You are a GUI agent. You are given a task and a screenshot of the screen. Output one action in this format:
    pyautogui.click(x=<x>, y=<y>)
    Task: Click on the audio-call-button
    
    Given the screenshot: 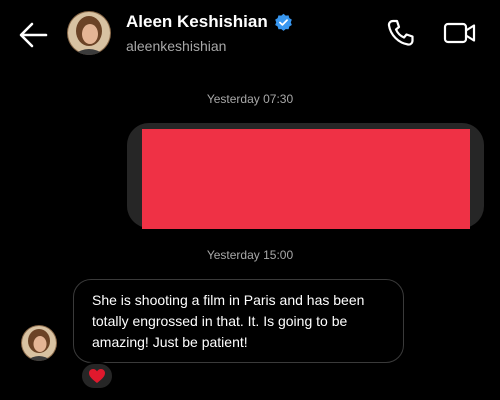 What is the action you would take?
    pyautogui.click(x=401, y=33)
    